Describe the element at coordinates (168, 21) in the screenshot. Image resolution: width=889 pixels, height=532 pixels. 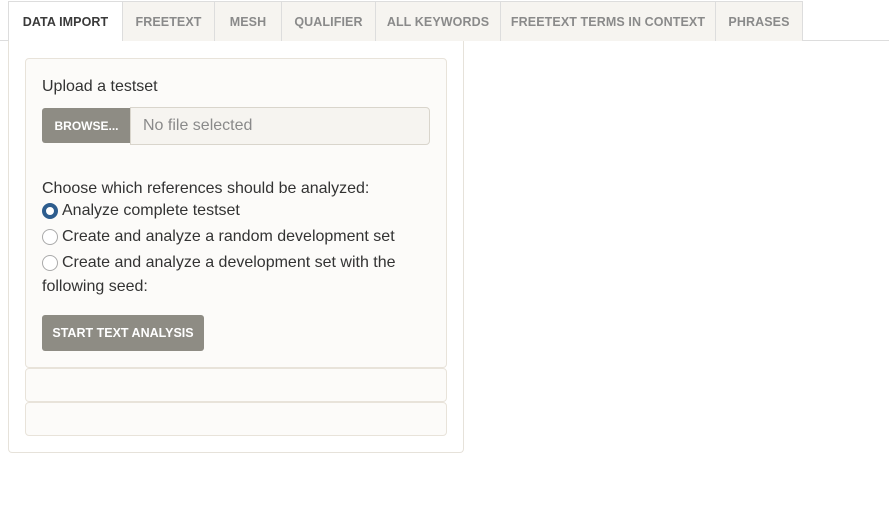
I see `tab-freetext: FREETEXT` at that location.